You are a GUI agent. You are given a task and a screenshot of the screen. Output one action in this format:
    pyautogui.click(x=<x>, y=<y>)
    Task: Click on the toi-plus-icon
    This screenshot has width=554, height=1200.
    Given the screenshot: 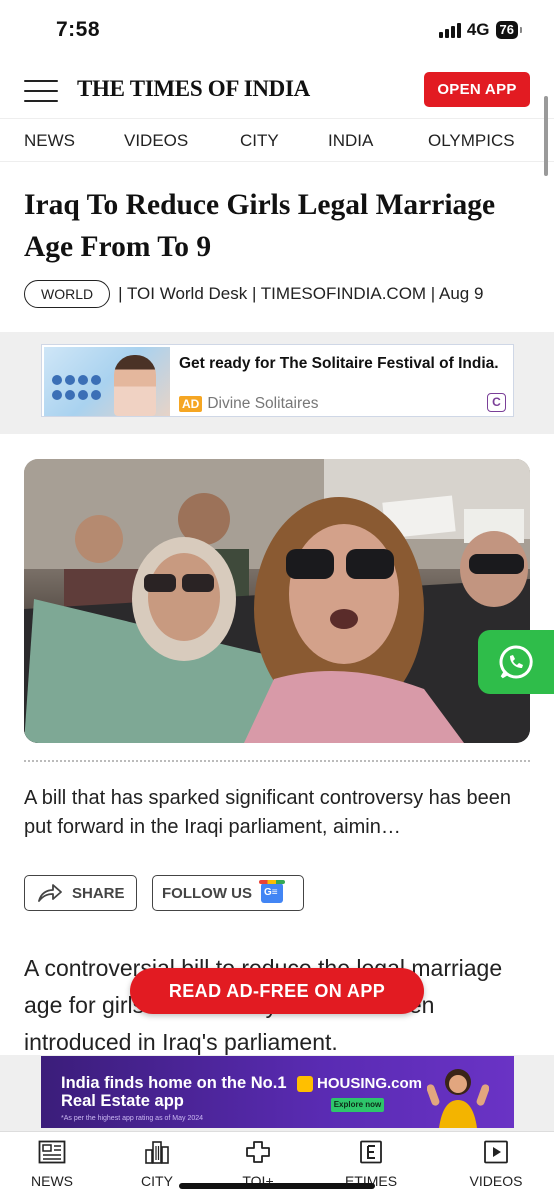 What is the action you would take?
    pyautogui.click(x=258, y=1152)
    